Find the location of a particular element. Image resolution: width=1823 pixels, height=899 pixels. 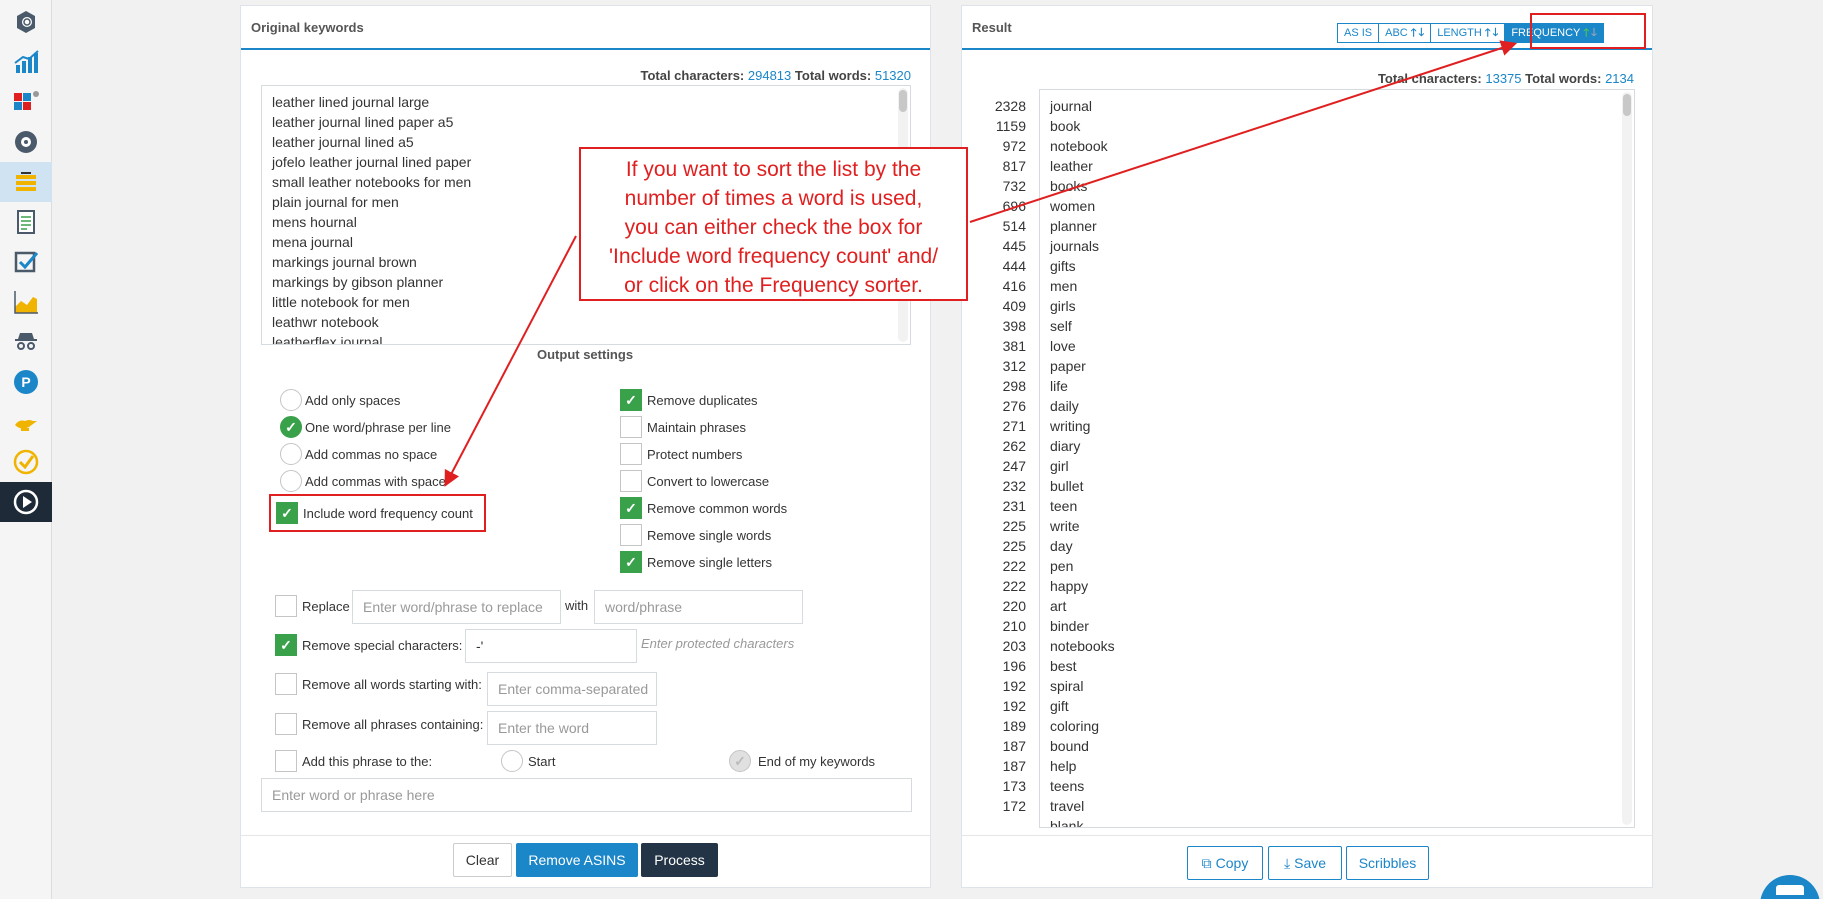

result-word: teen is located at coordinates (1064, 506).